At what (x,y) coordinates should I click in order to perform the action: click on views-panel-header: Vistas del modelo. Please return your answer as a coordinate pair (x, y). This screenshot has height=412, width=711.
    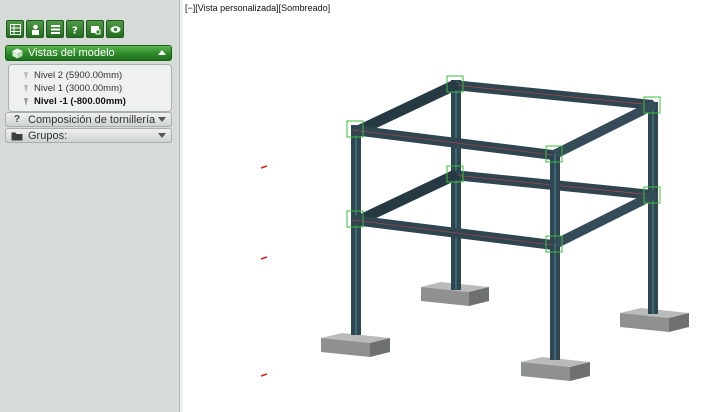
    Looking at the image, I should click on (88, 53).